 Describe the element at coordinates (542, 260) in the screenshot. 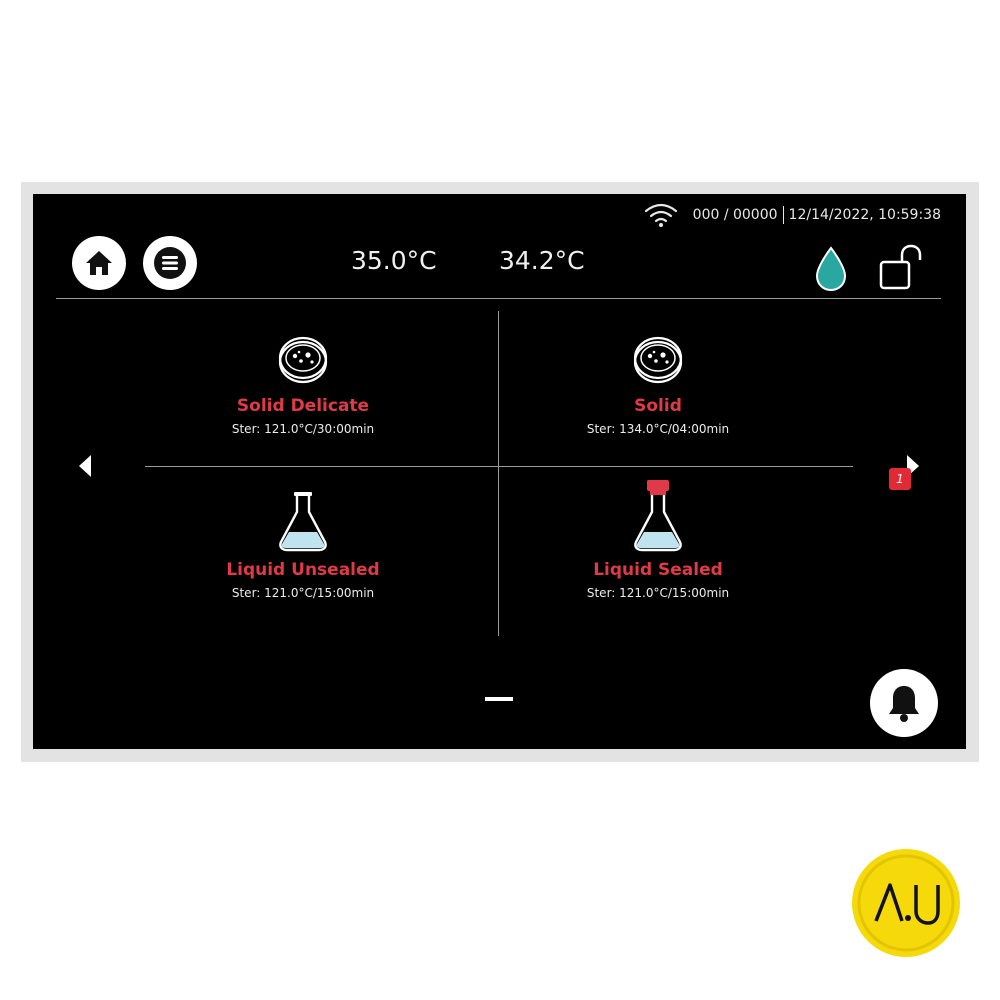

I see `secondary-temperature: 34.2°C` at that location.